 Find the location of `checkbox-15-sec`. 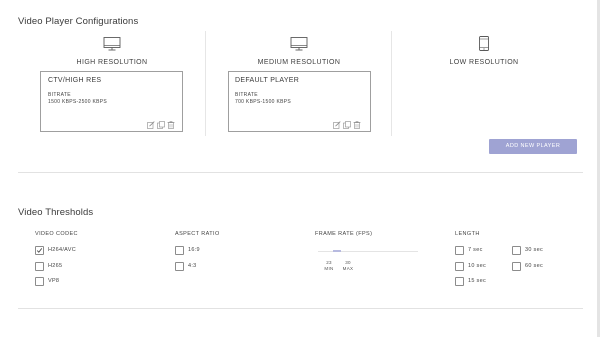

checkbox-15-sec is located at coordinates (459, 281).